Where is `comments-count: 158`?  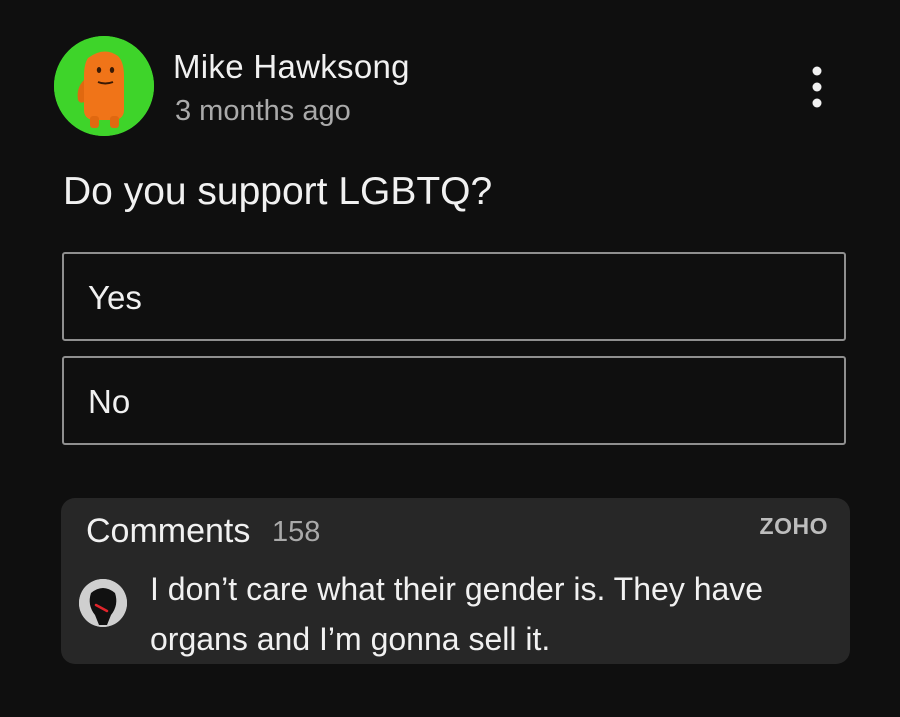 comments-count: 158 is located at coordinates (296, 532).